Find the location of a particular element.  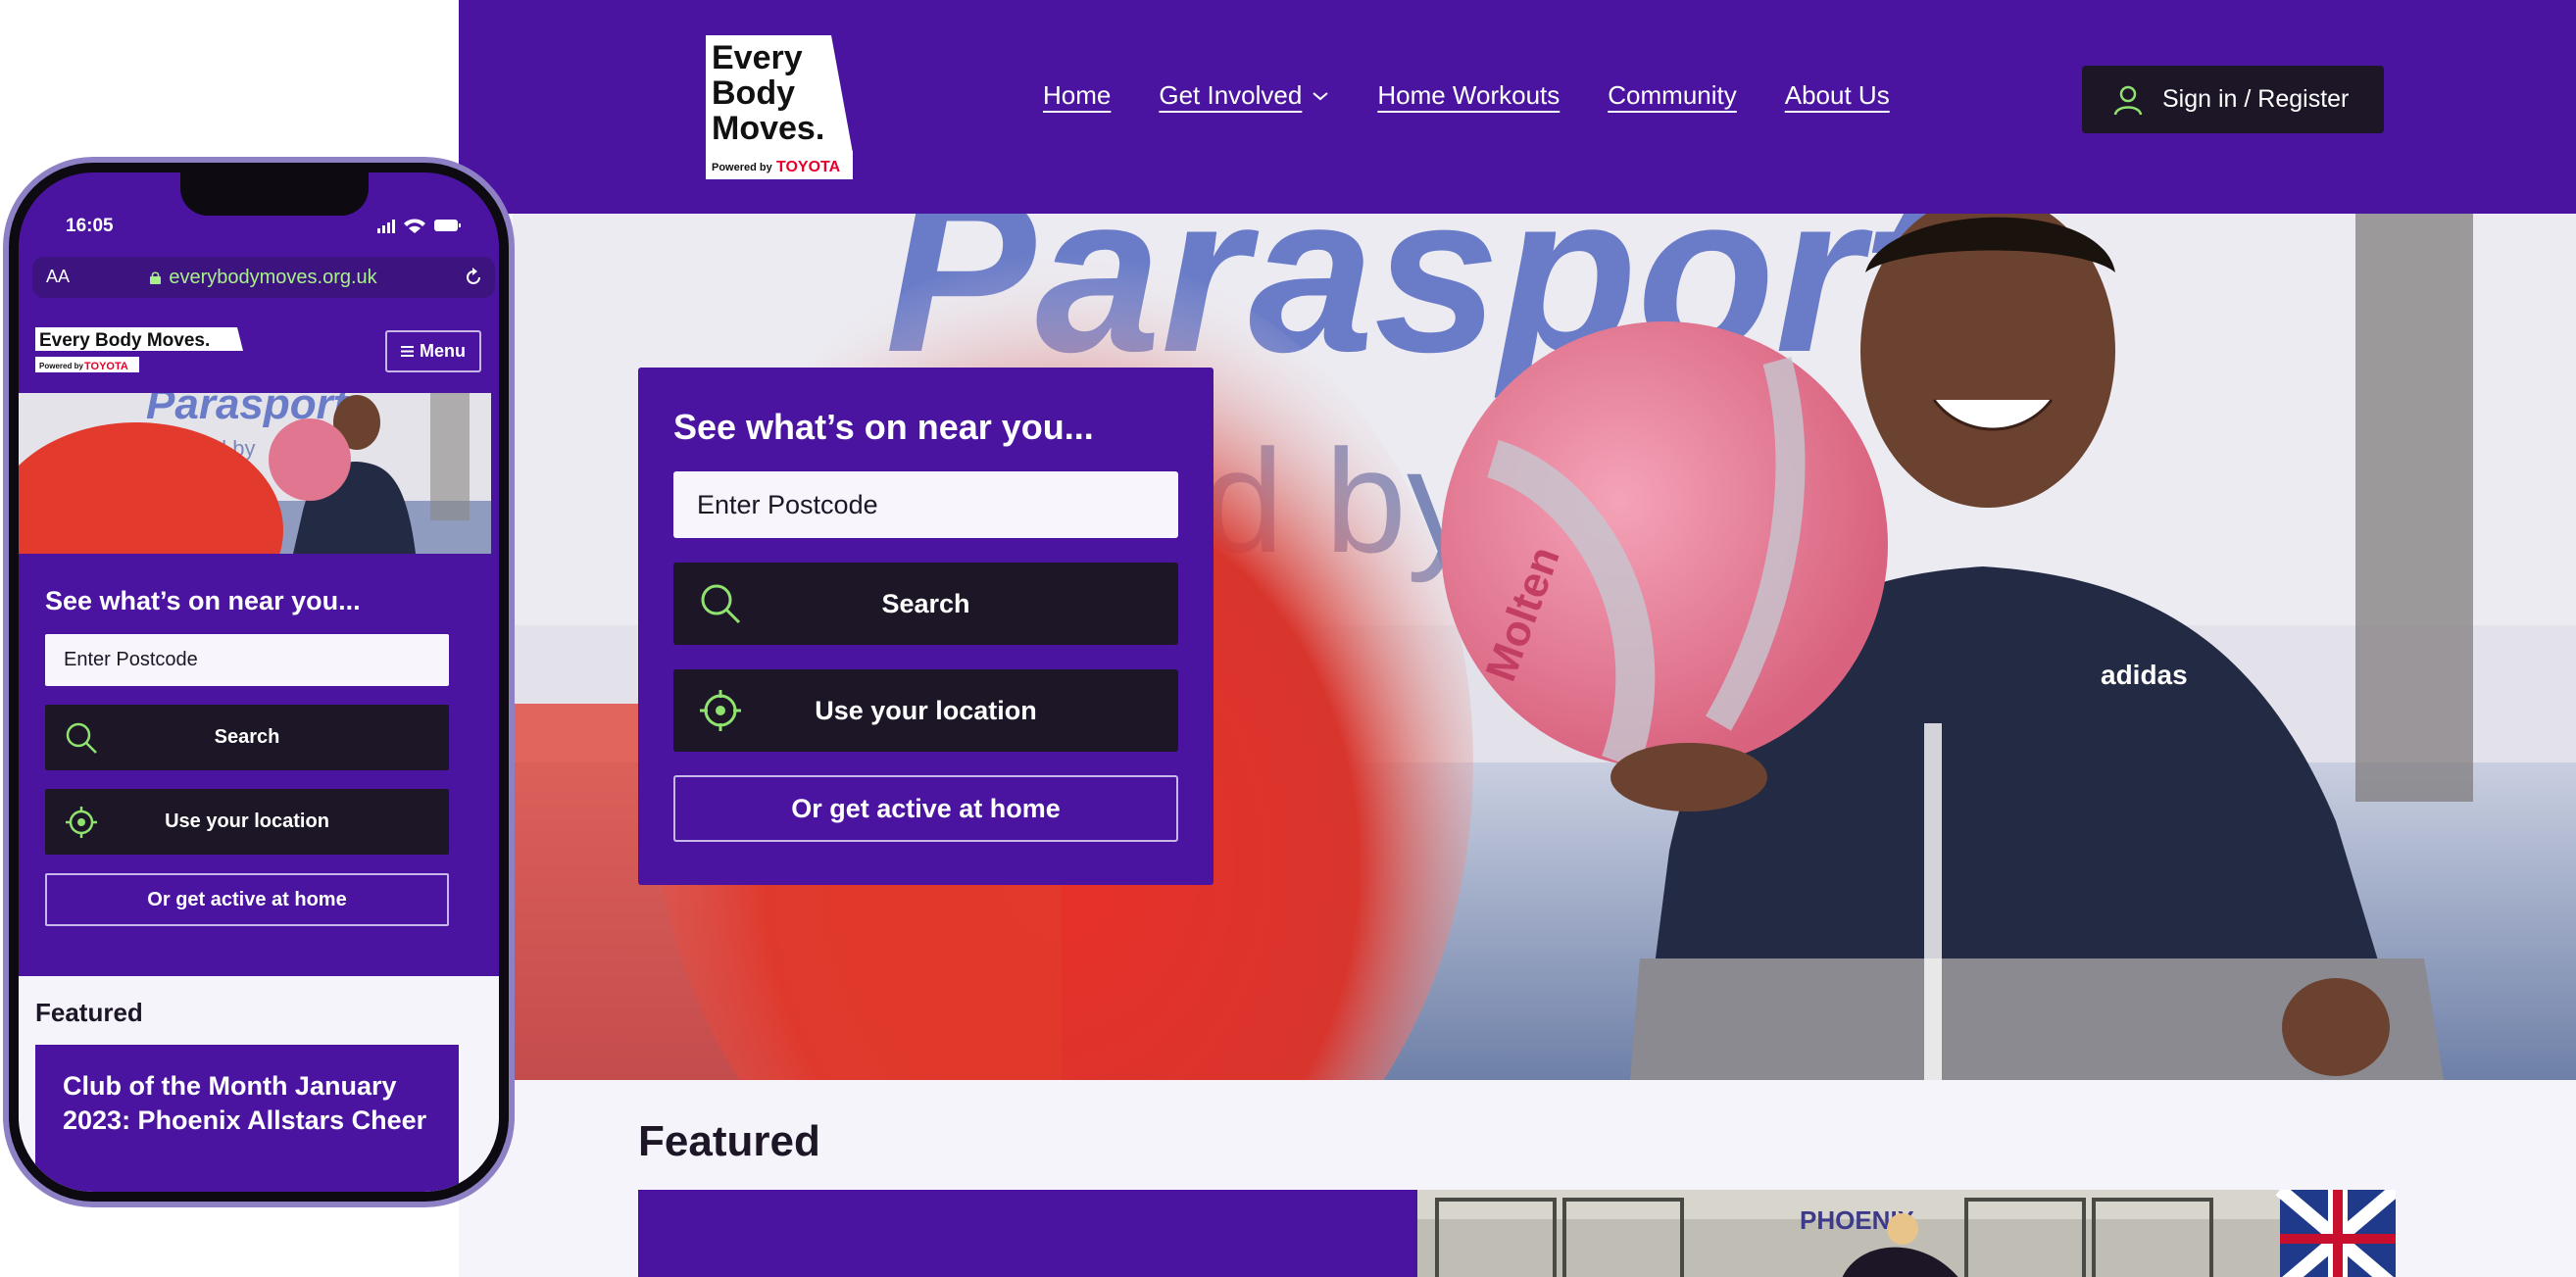

mobile-search-label: Search is located at coordinates (247, 737).